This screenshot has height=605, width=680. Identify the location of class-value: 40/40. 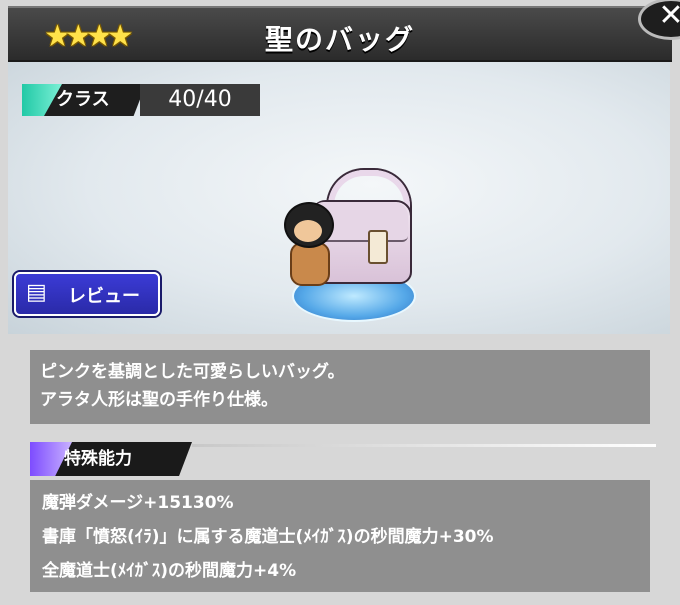
(200, 100).